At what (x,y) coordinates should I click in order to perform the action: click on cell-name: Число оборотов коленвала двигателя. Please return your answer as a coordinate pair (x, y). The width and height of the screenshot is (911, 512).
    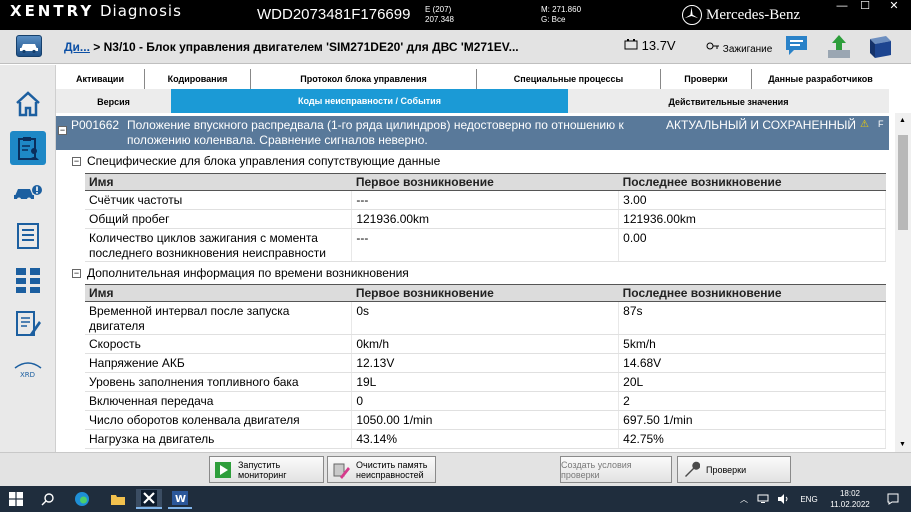
    Looking at the image, I should click on (219, 420).